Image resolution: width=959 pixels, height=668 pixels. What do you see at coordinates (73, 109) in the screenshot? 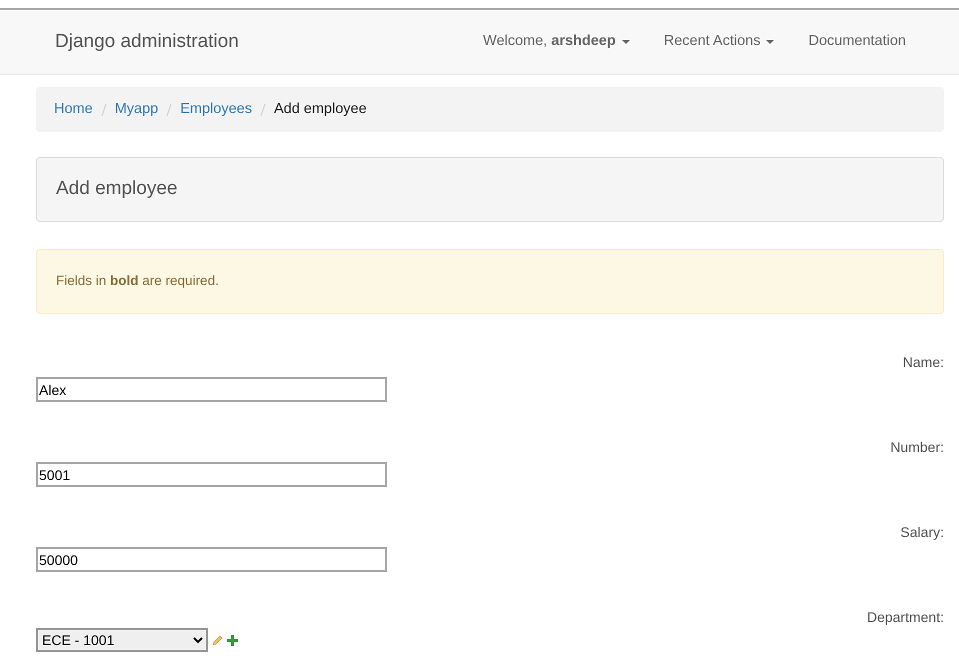
I see `breadcrumb-link: Home` at bounding box center [73, 109].